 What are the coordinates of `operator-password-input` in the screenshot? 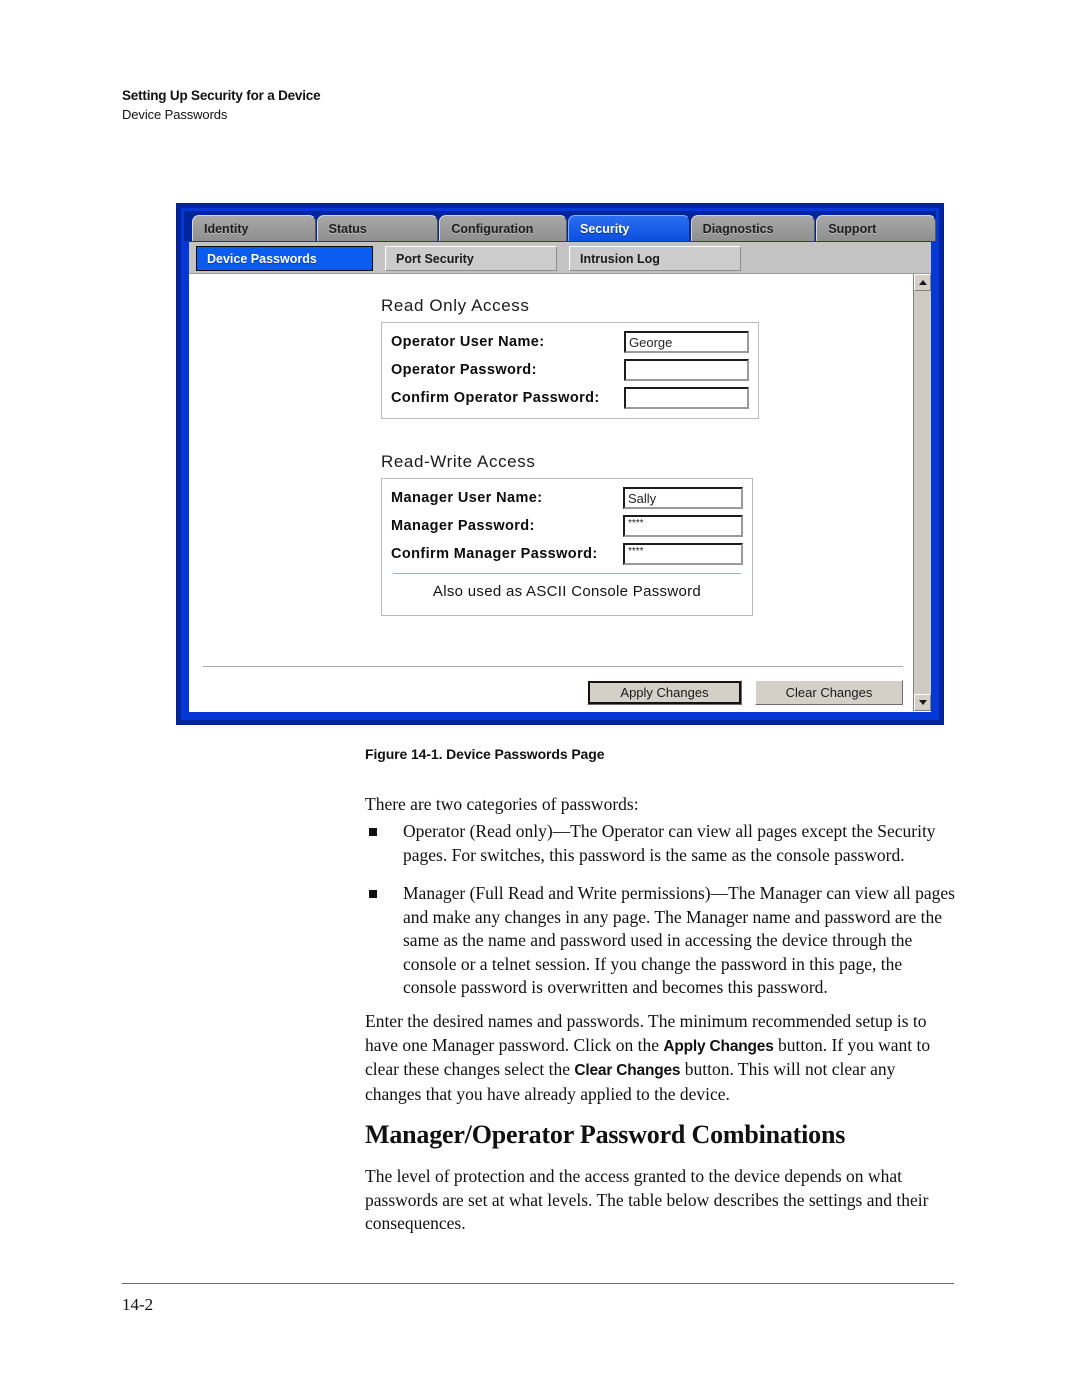 It's located at (686, 370).